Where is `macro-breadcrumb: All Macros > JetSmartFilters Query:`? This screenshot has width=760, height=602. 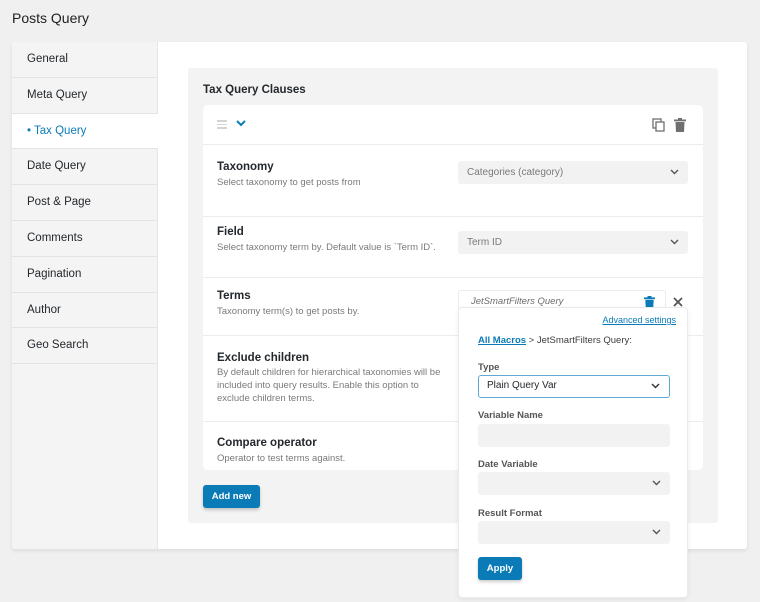
macro-breadcrumb: All Macros > JetSmartFilters Query: is located at coordinates (555, 340).